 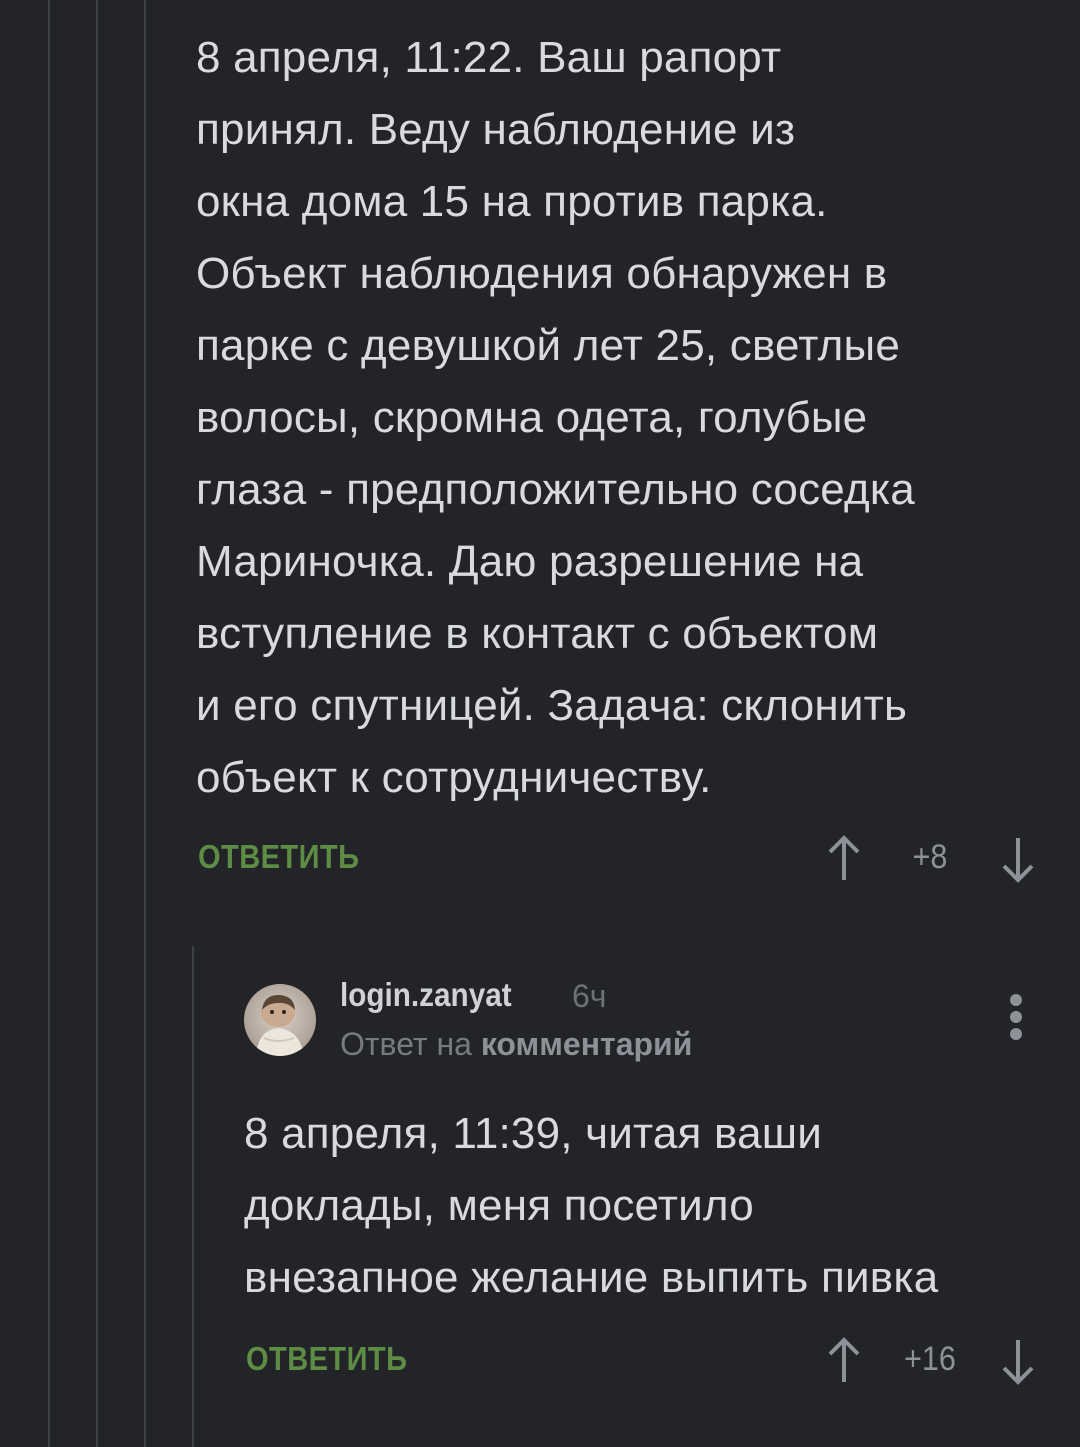 I want to click on reply-to-info: Ответ на комментарий, so click(x=516, y=1044).